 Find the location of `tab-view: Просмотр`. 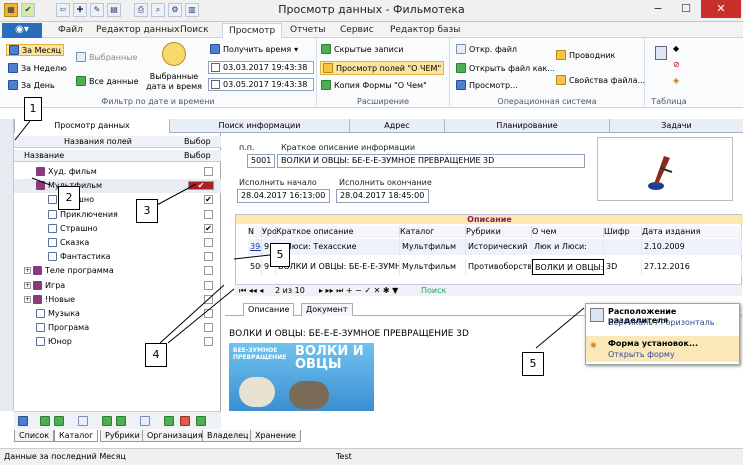

tab-view: Просмотр is located at coordinates (252, 30).